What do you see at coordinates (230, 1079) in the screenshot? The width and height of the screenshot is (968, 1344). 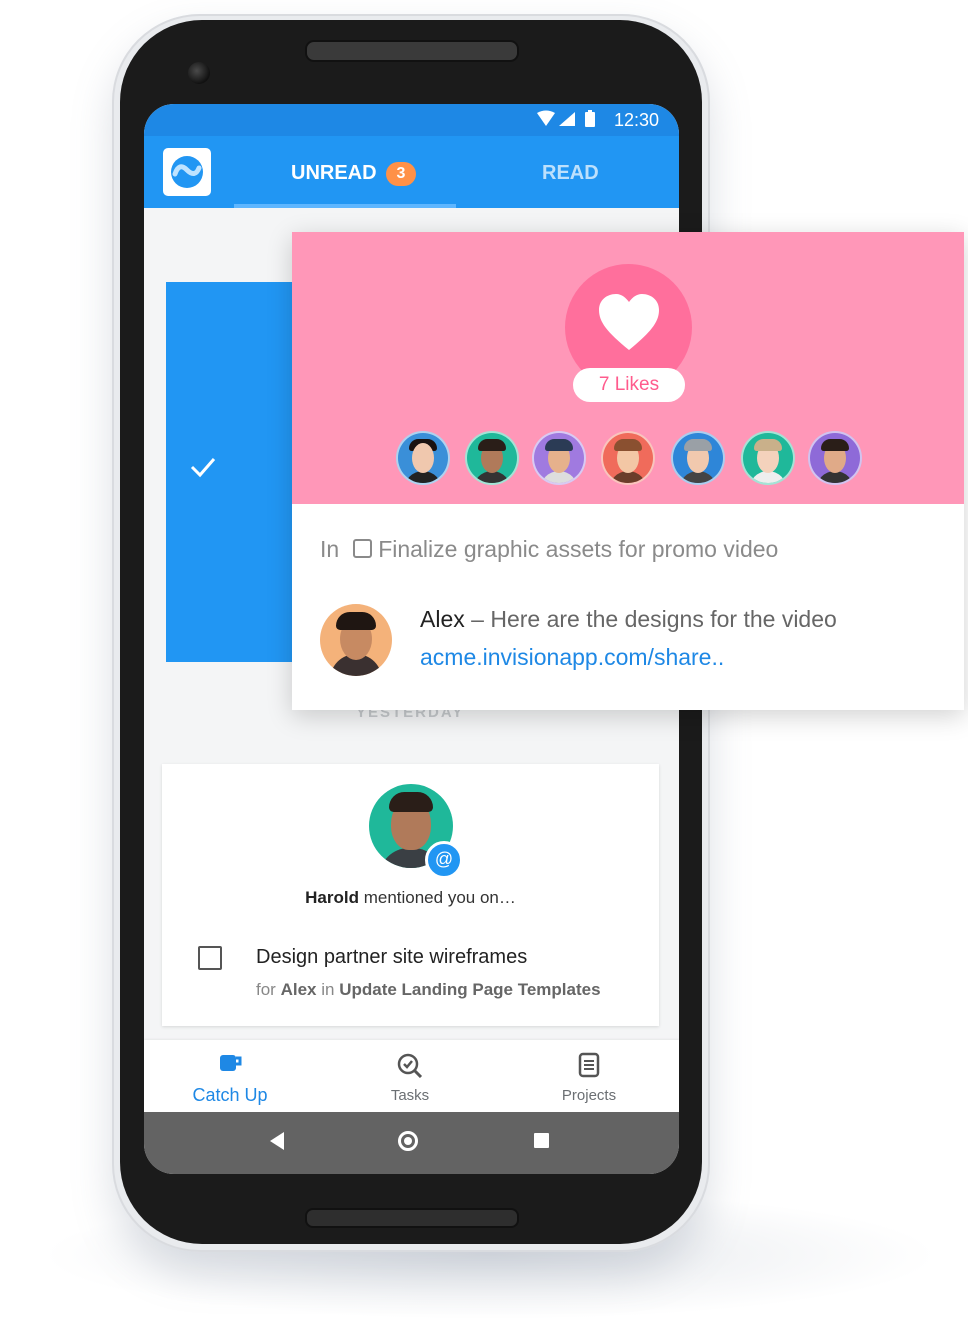 I see `nav-catch-up: Catch Up` at bounding box center [230, 1079].